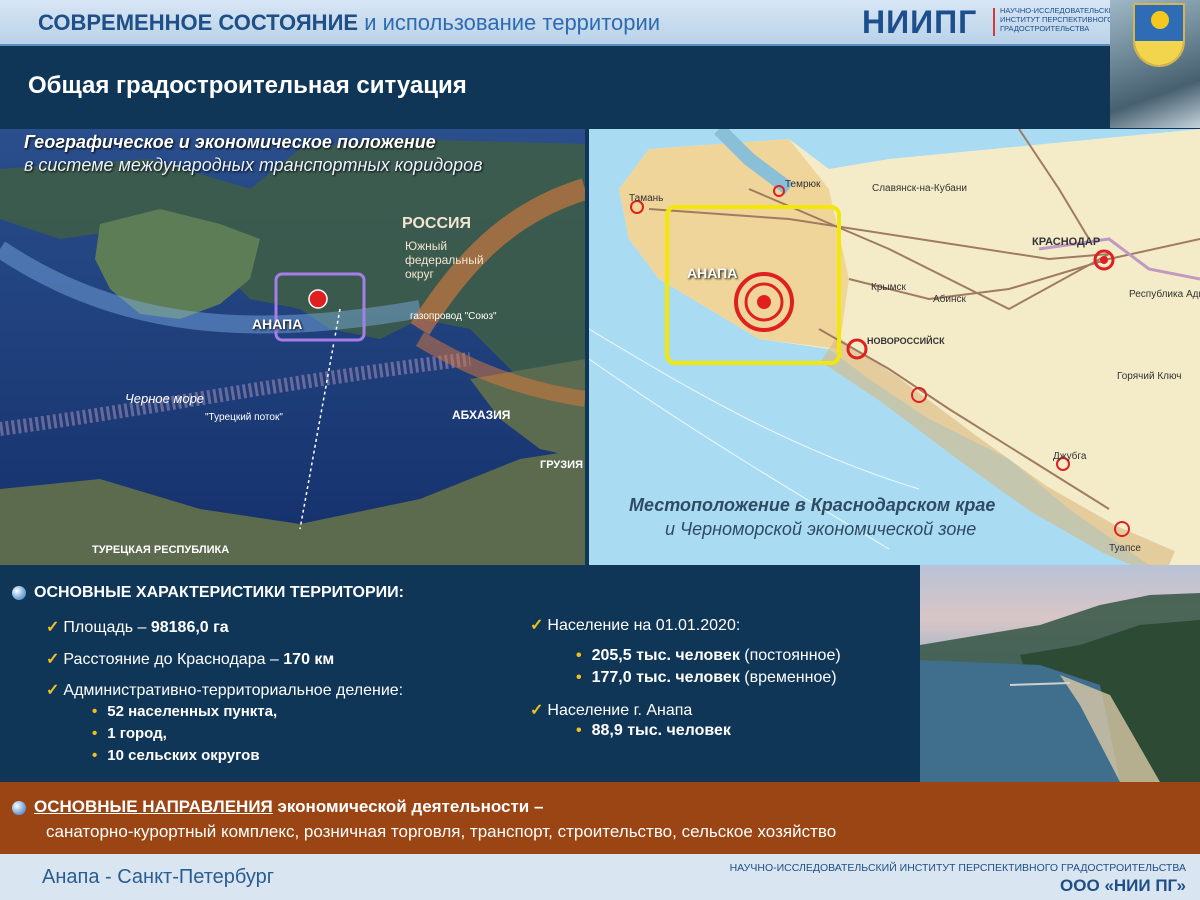 This screenshot has width=1200, height=900. Describe the element at coordinates (708, 655) in the screenshot. I see `pop-permanent: • 205,5 тыс. человек (постоянное)` at that location.